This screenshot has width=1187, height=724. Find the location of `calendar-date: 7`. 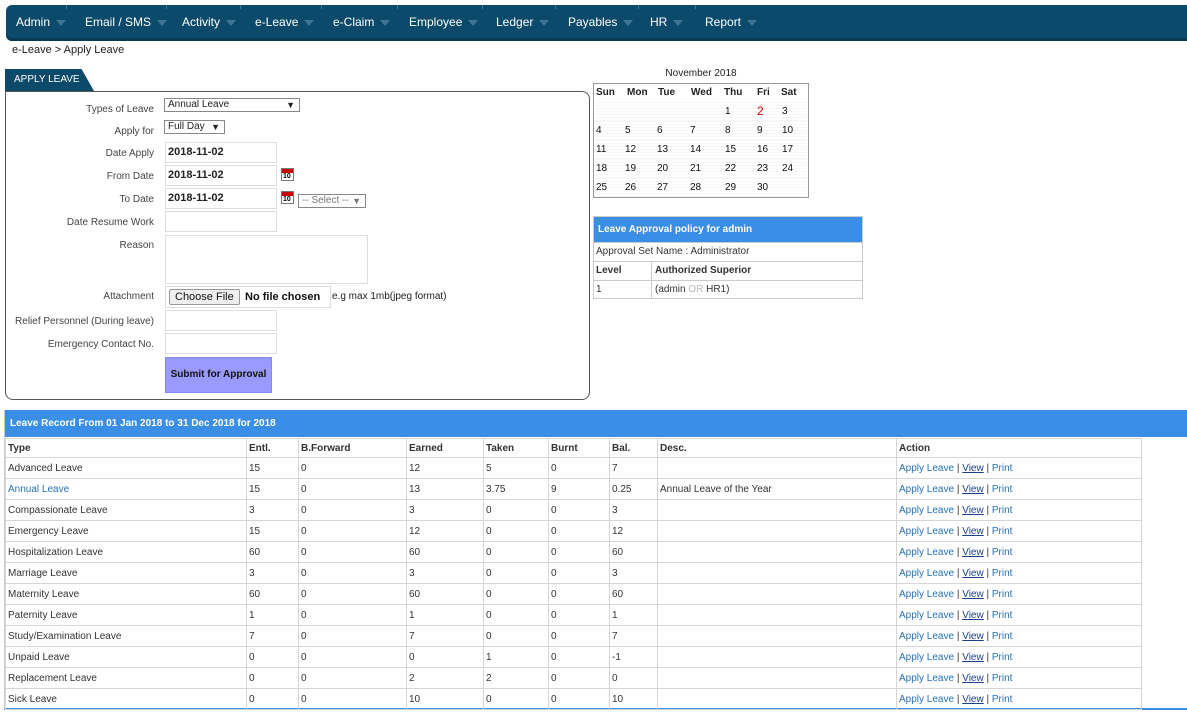

calendar-date: 7 is located at coordinates (705, 130).